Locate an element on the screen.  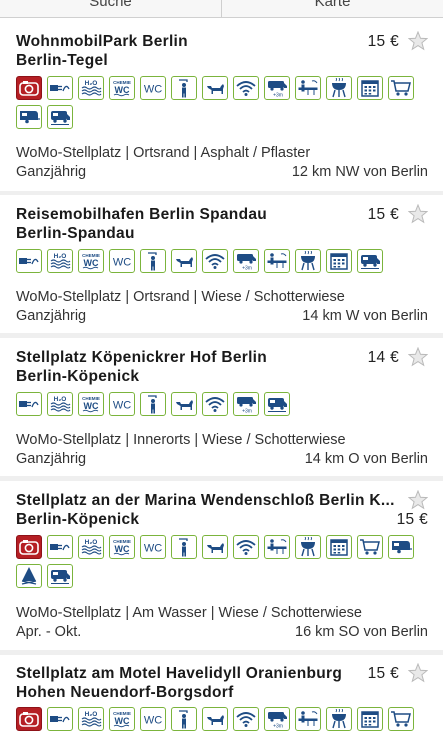
listing-distance: 16 km SO von Berlin is located at coordinates (361, 632).